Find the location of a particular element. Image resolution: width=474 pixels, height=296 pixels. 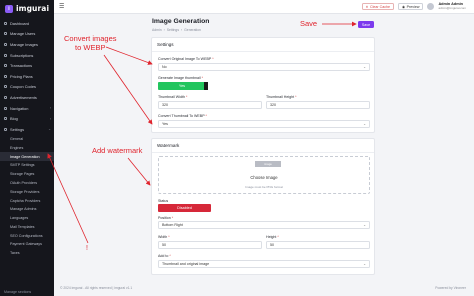

sidebar-subitem: Mail Templates is located at coordinates (27, 227).